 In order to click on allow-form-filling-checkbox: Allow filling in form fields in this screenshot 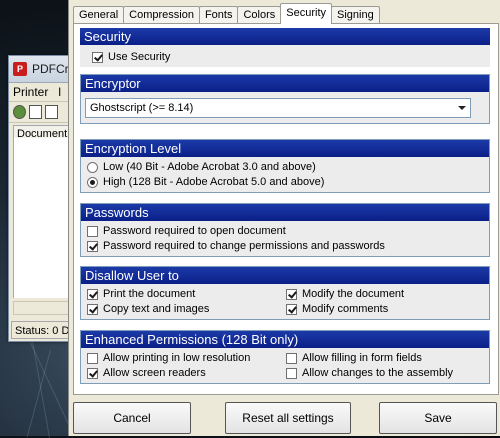, I will do `click(354, 358)`.